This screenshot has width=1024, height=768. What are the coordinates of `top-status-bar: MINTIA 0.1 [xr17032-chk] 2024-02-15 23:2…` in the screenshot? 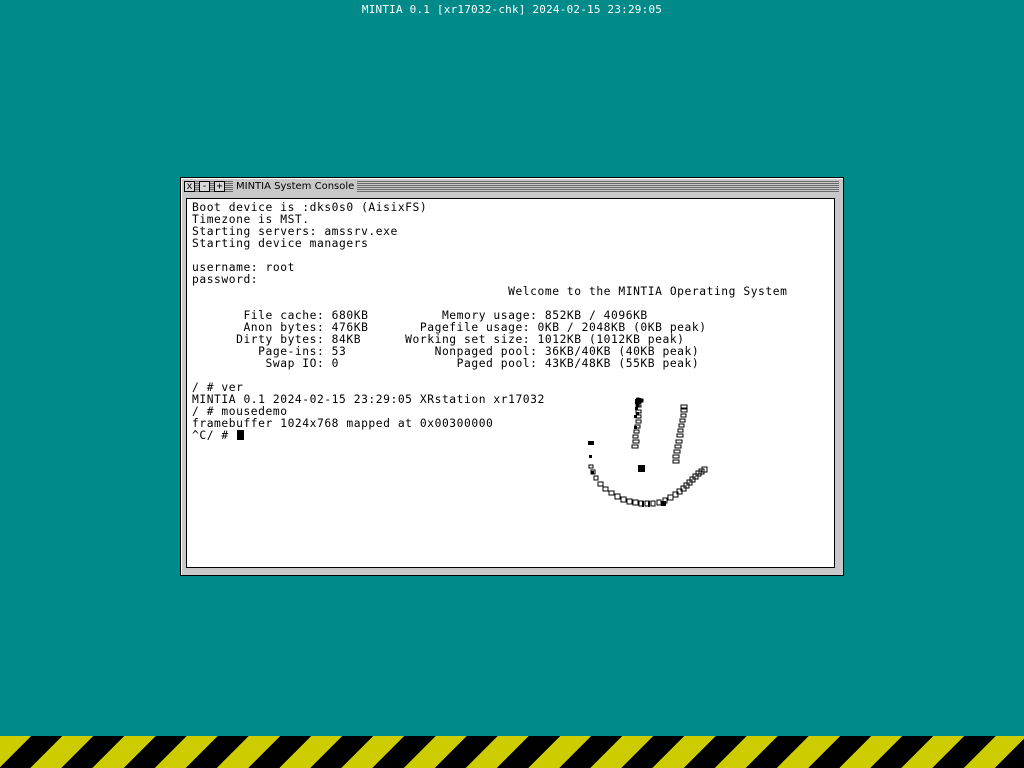 It's located at (512, 9).